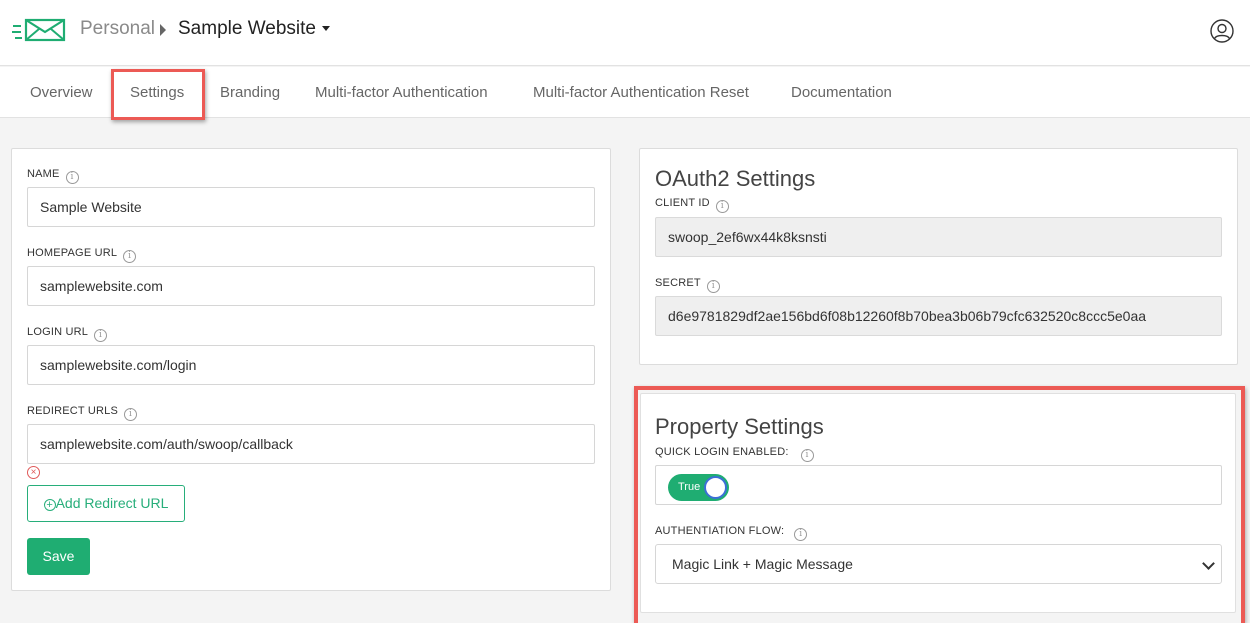  Describe the element at coordinates (61, 92) in the screenshot. I see `tab-overview: Overview` at that location.